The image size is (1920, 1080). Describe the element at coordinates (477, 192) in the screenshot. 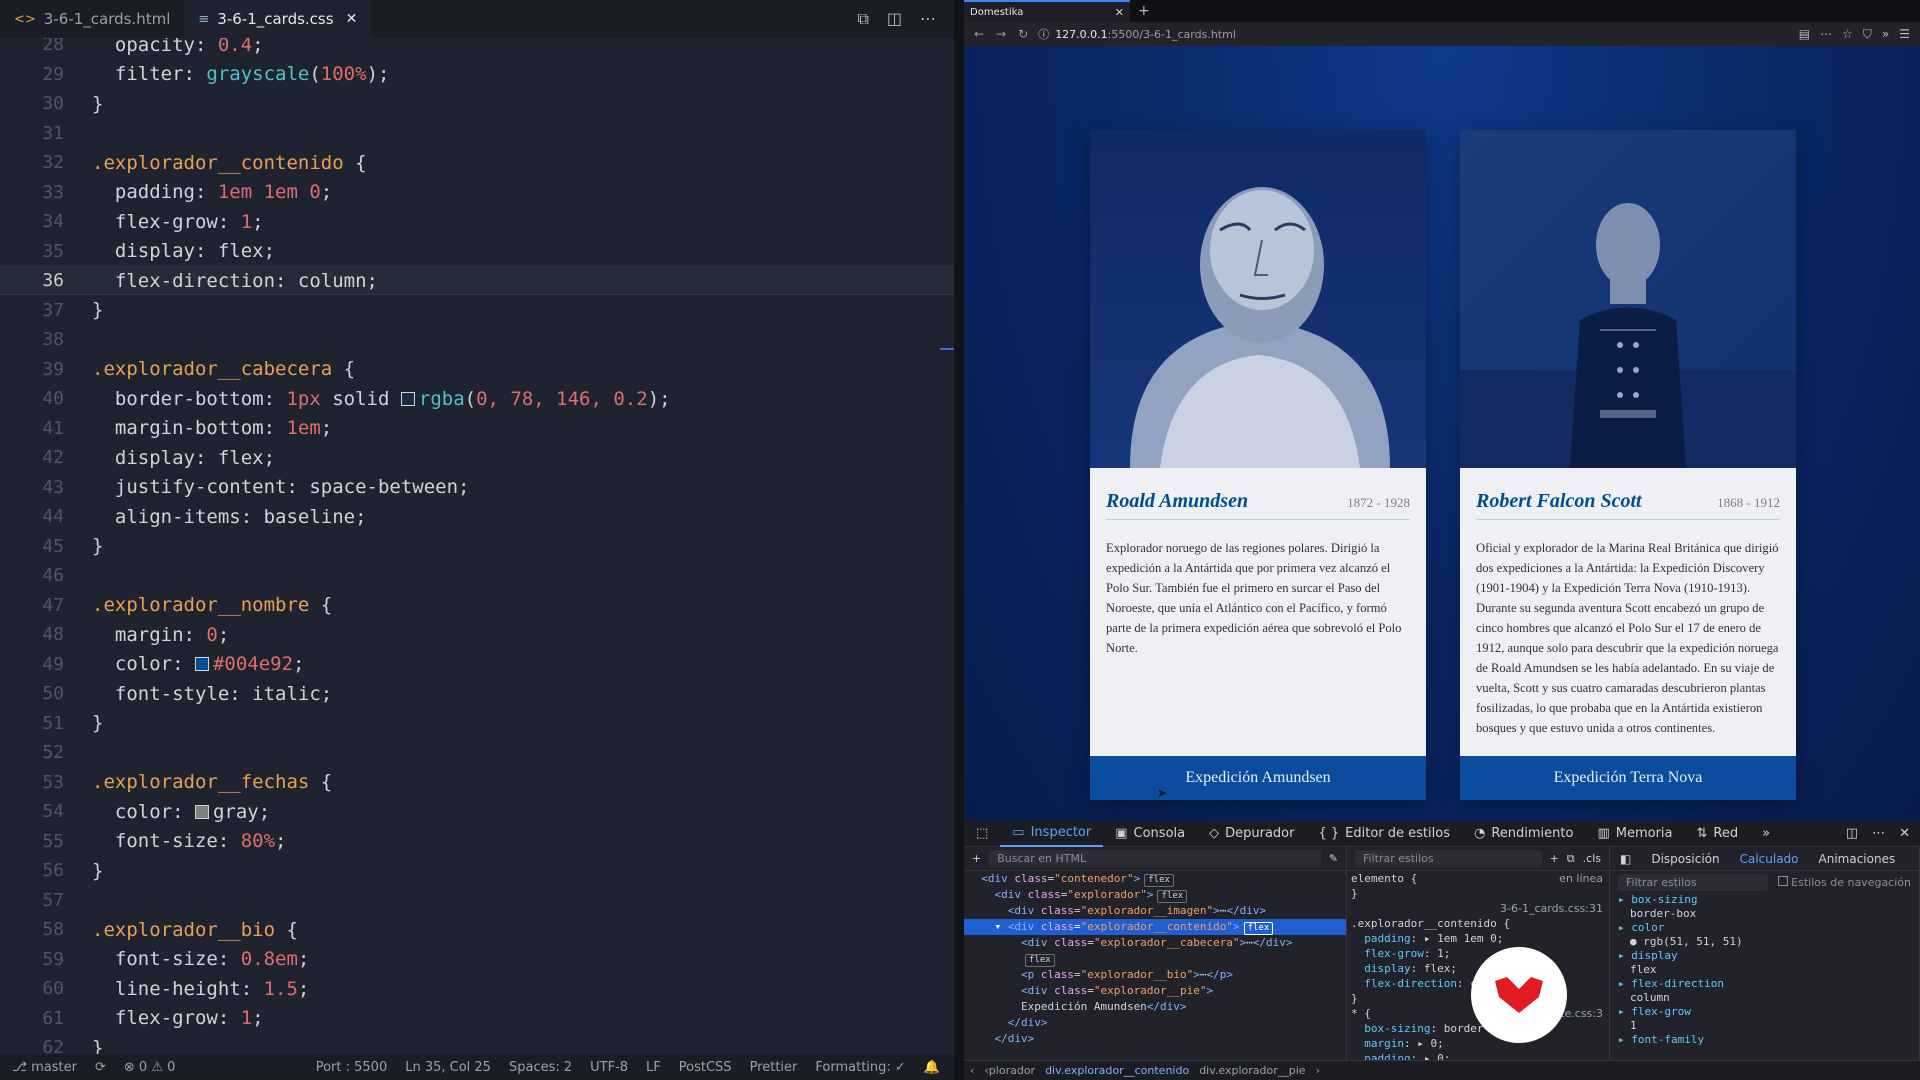

I see `code-line: 33 padding: 1em 1em 0;` at that location.